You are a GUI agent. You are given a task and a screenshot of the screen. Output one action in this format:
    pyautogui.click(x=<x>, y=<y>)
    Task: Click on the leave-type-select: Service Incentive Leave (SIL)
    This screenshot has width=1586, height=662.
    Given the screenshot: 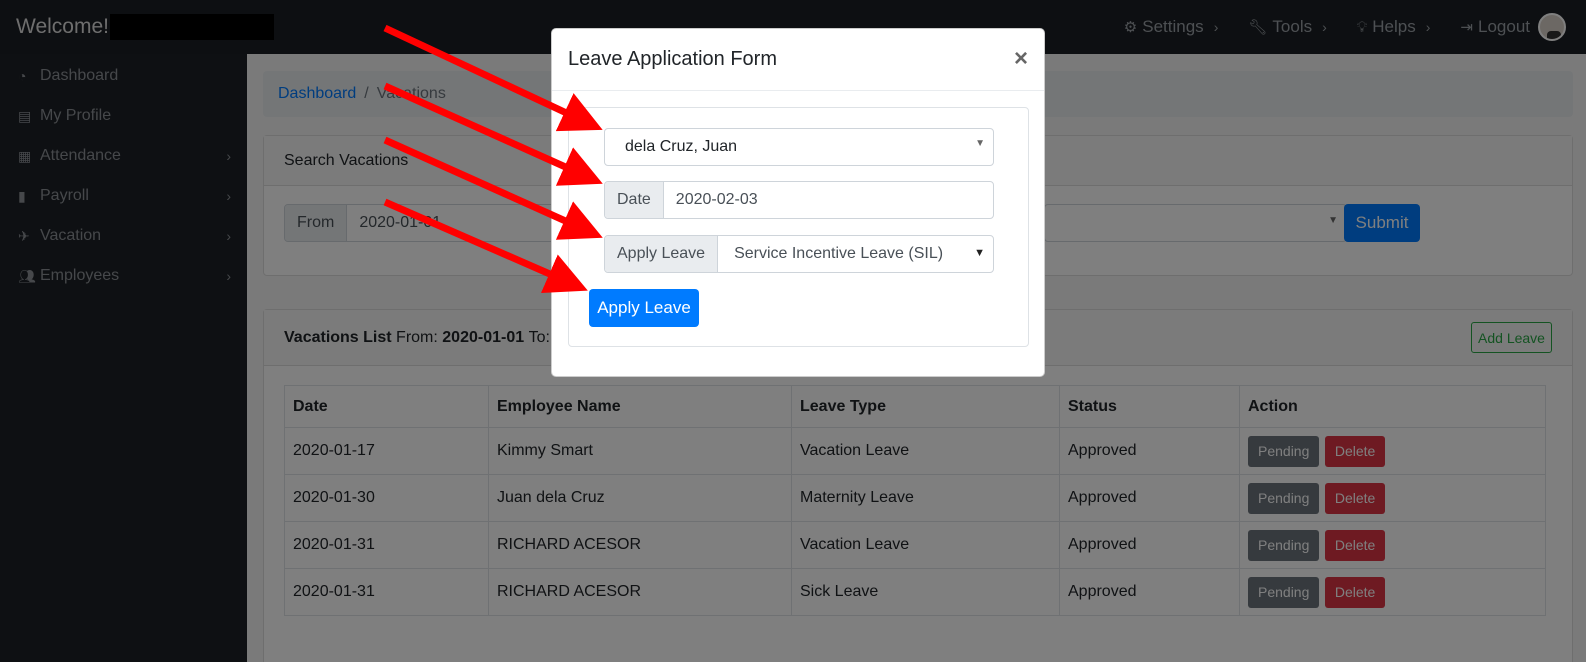 What is the action you would take?
    pyautogui.click(x=855, y=254)
    